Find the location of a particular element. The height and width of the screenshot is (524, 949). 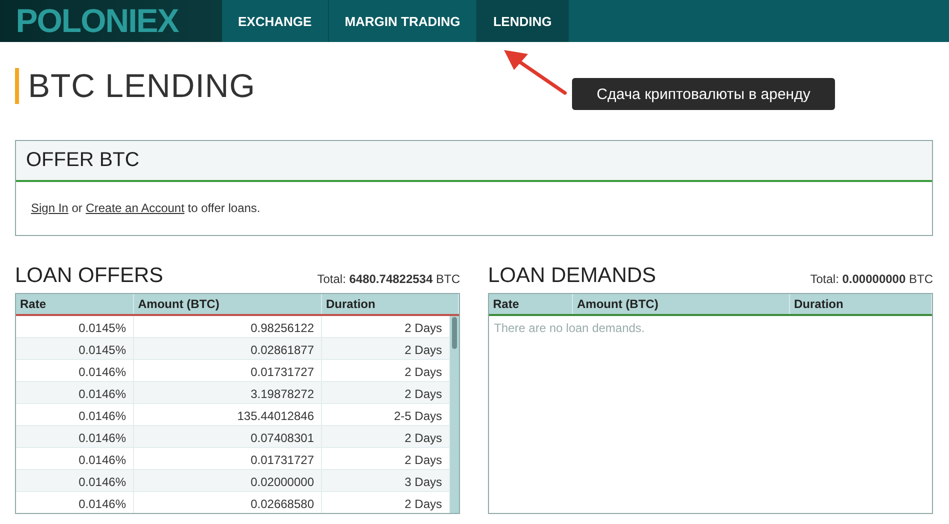

empty-message: There are no loan demands. is located at coordinates (569, 328).